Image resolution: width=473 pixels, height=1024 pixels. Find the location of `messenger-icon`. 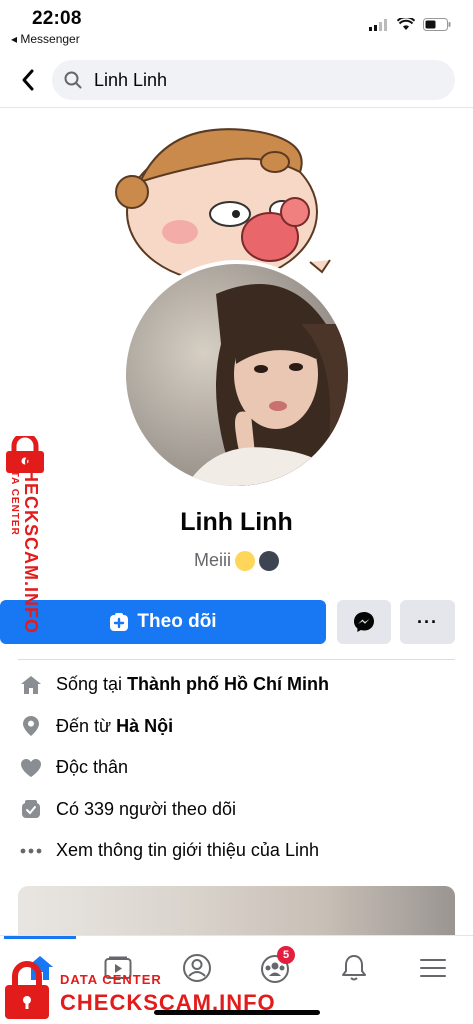

messenger-icon is located at coordinates (364, 622).